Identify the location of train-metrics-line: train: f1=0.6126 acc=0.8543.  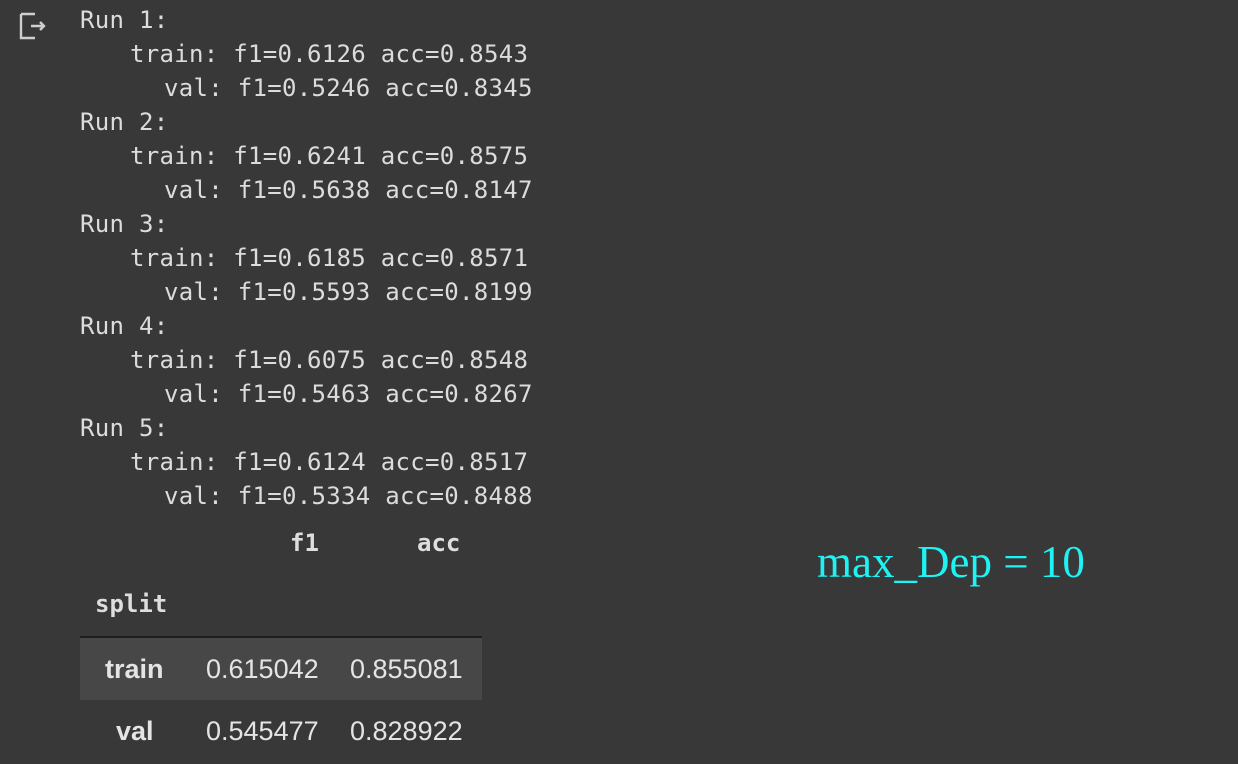
(329, 54).